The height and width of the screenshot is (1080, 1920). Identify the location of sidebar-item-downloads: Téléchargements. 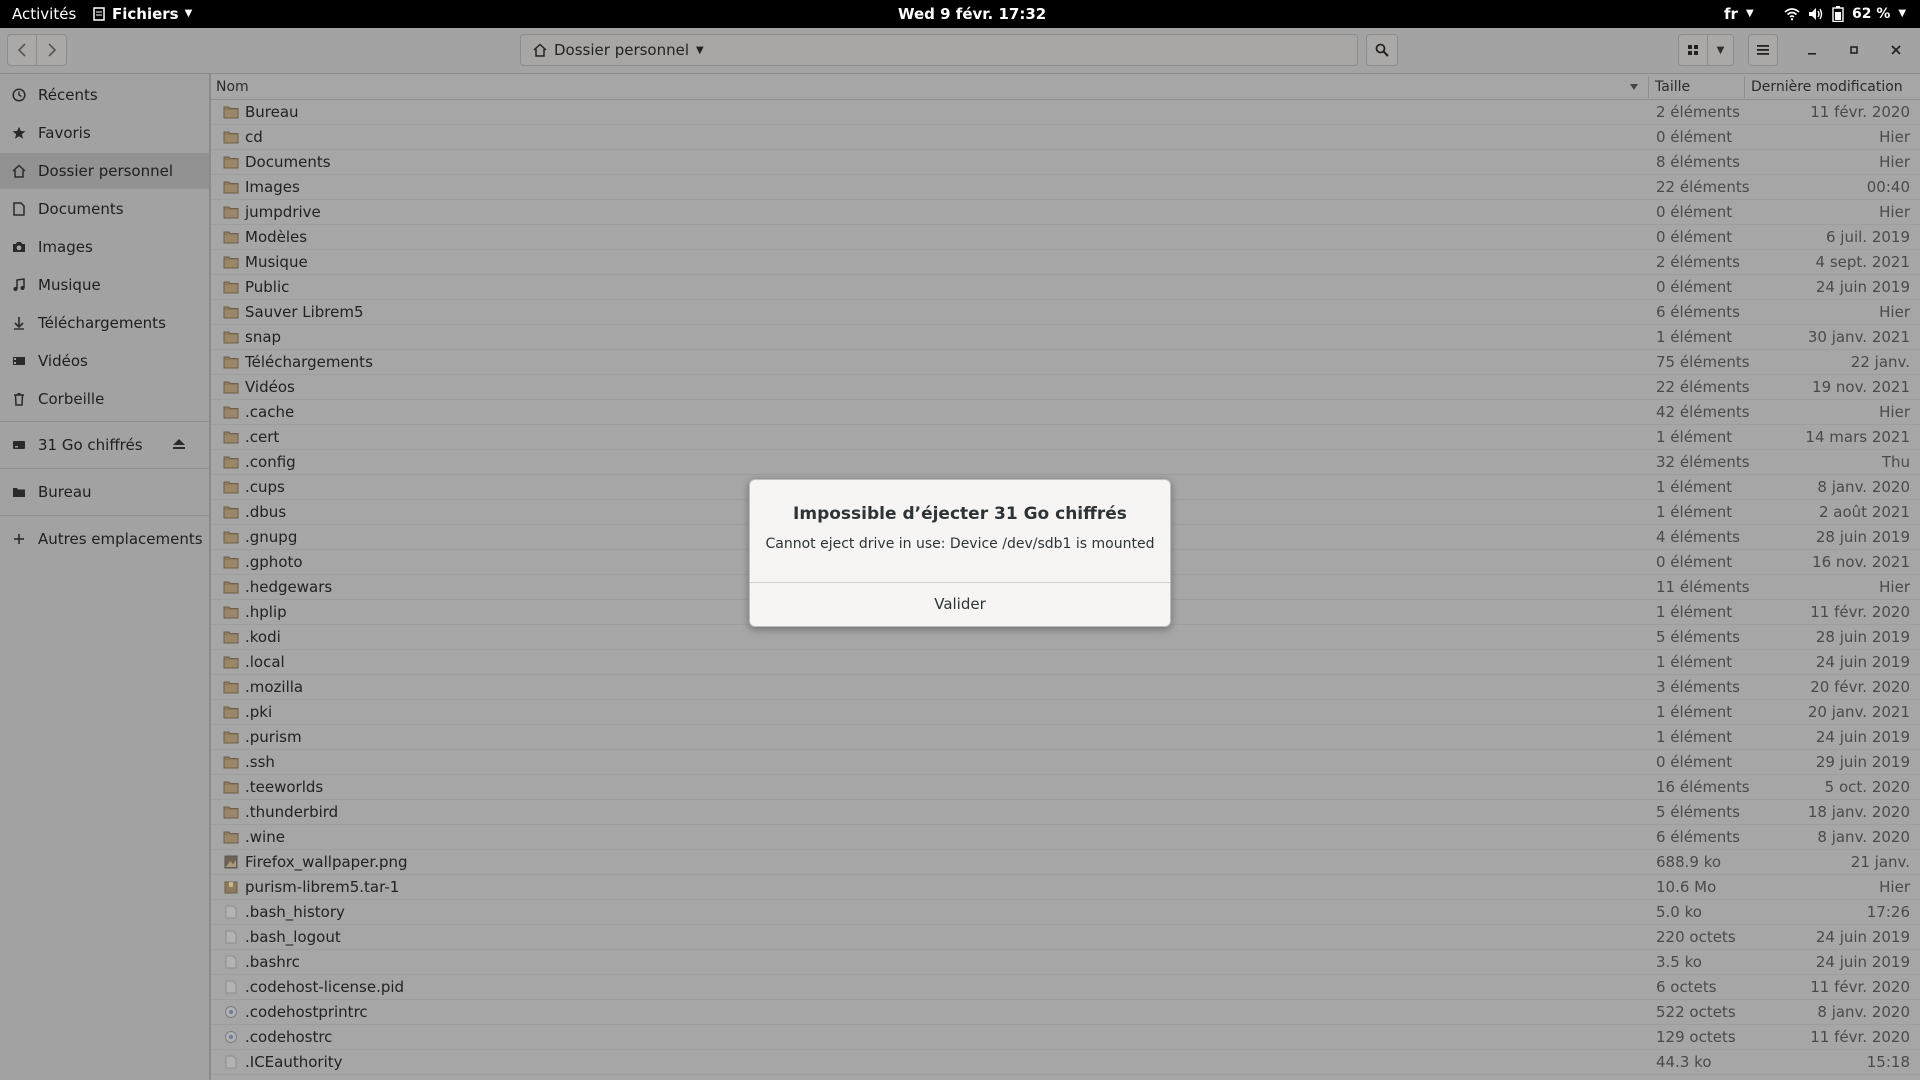
(104, 323).